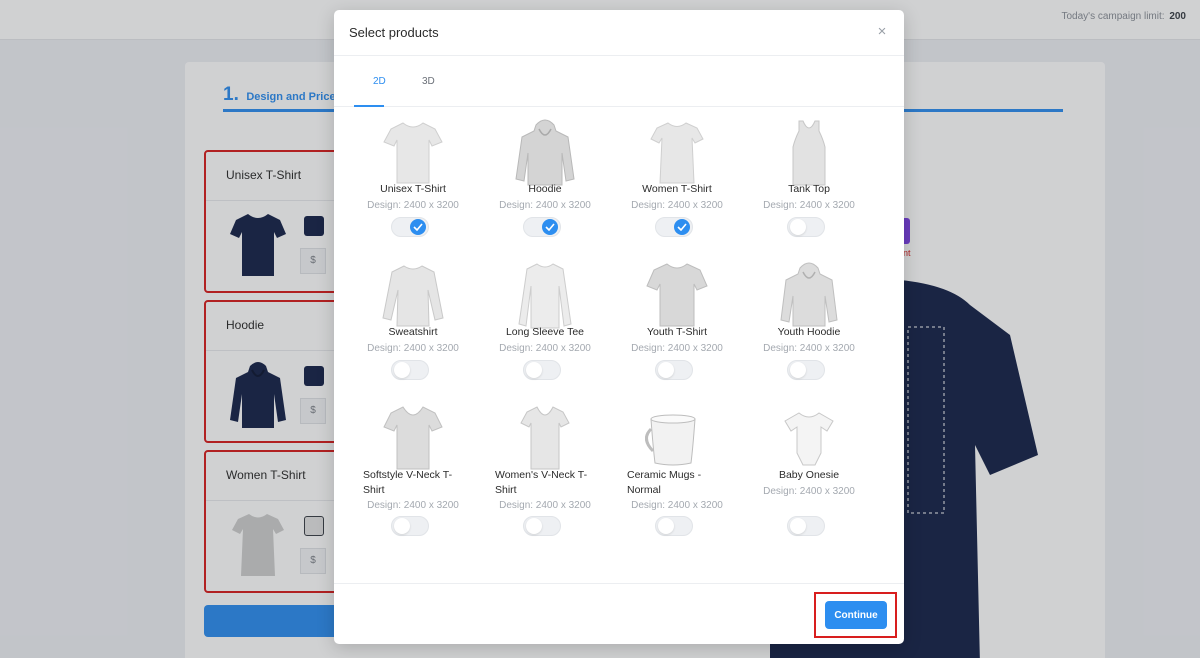  Describe the element at coordinates (545, 189) in the screenshot. I see `product-name: Hoodie` at that location.